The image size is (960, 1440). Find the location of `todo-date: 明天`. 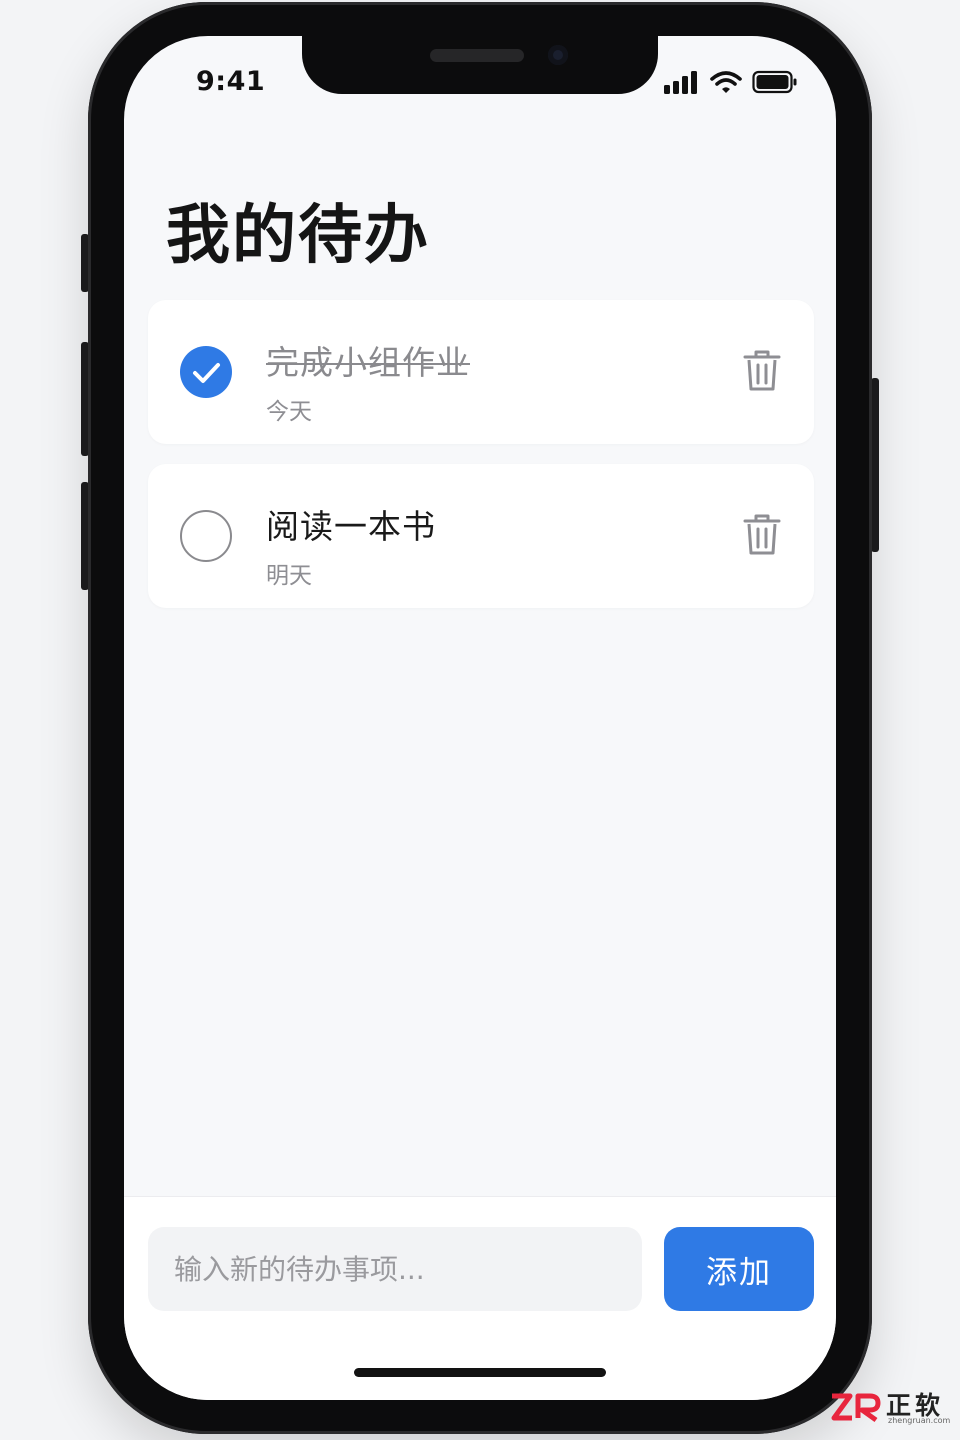

todo-date: 明天 is located at coordinates (289, 576).